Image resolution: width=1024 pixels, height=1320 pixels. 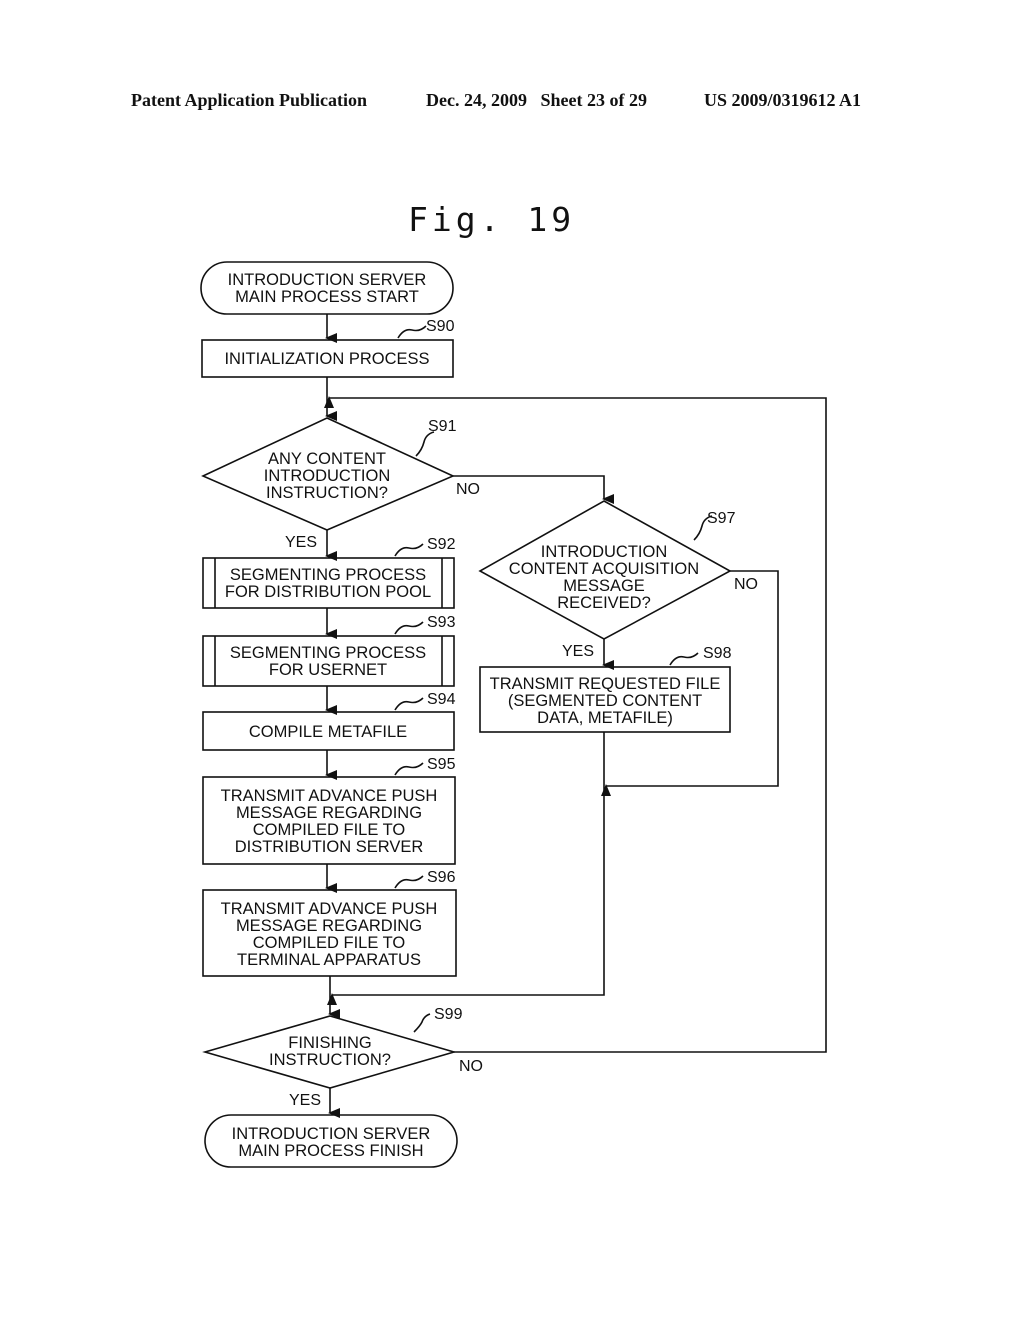 What do you see at coordinates (604, 586) in the screenshot?
I see `s97-line-3: MESSAGE` at bounding box center [604, 586].